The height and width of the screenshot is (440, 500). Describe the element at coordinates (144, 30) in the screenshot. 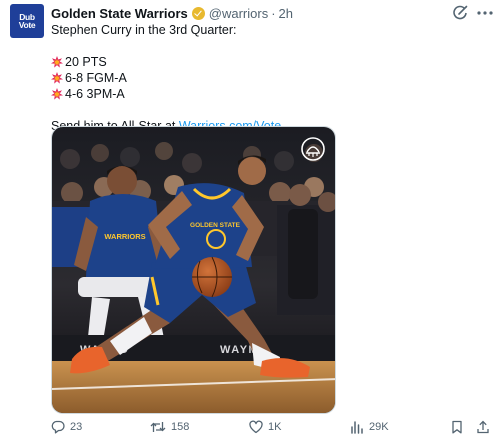

I see `tweet-intro: Stephen Curry in the 3rd Quarter:` at that location.